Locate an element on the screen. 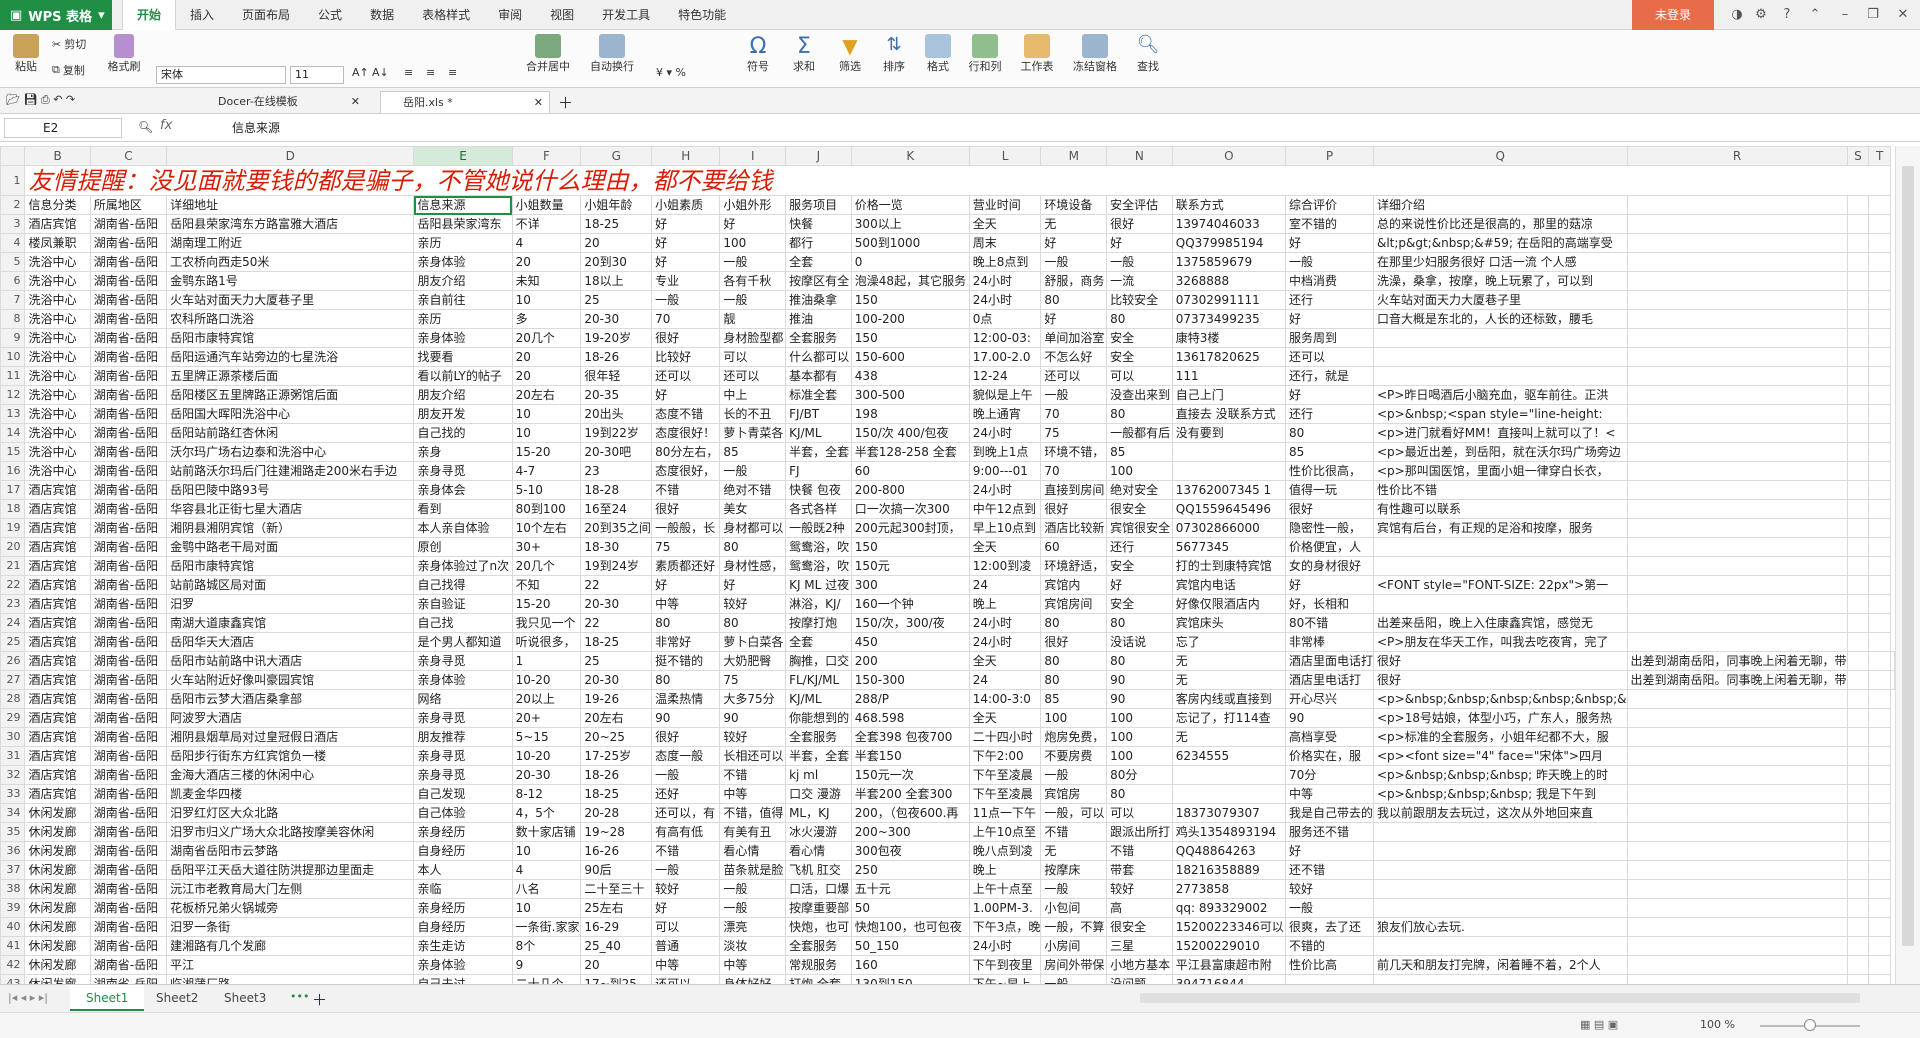 This screenshot has height=1038, width=1920. minimize-icon: – is located at coordinates (1845, 15).